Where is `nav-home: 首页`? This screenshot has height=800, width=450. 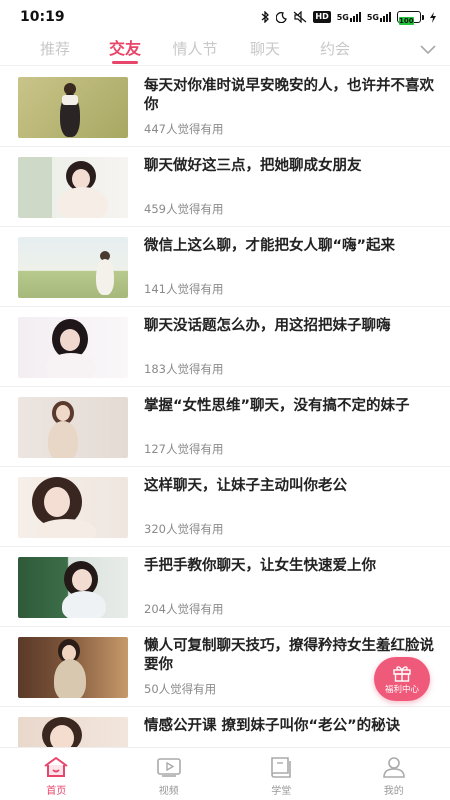
nav-home: 首页 is located at coordinates (56, 774).